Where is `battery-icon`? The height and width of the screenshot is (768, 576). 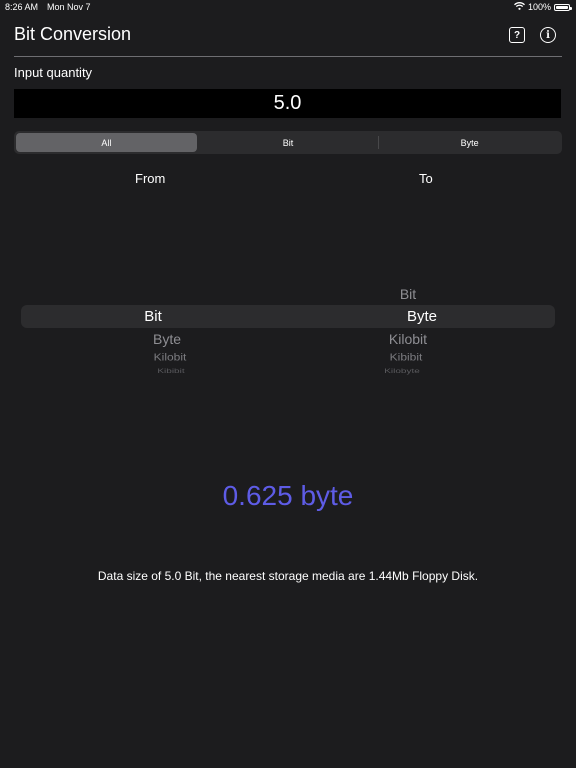
battery-icon is located at coordinates (563, 7).